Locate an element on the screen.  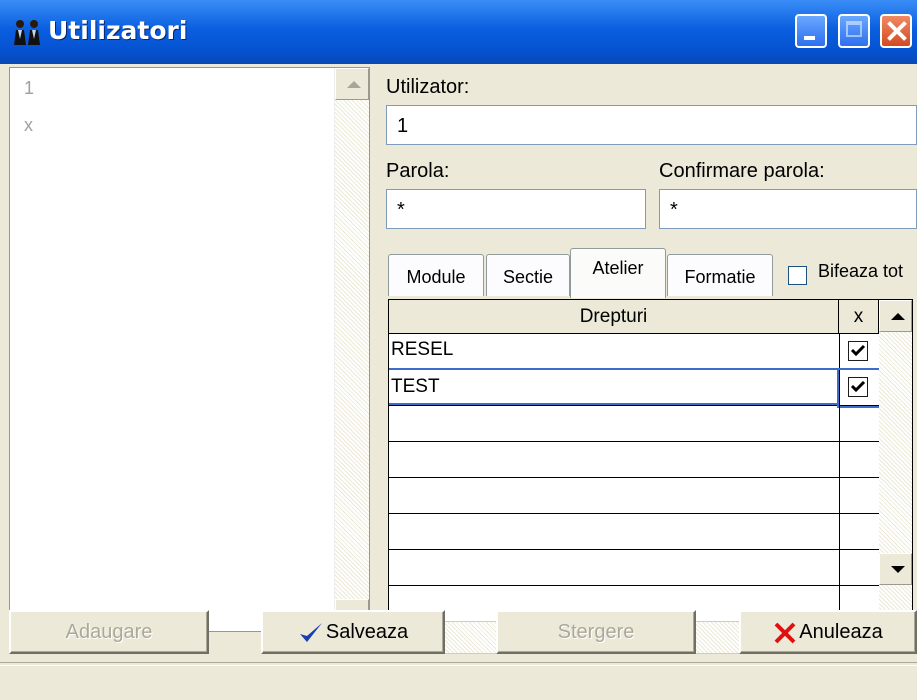
maximize-button is located at coordinates (854, 31).